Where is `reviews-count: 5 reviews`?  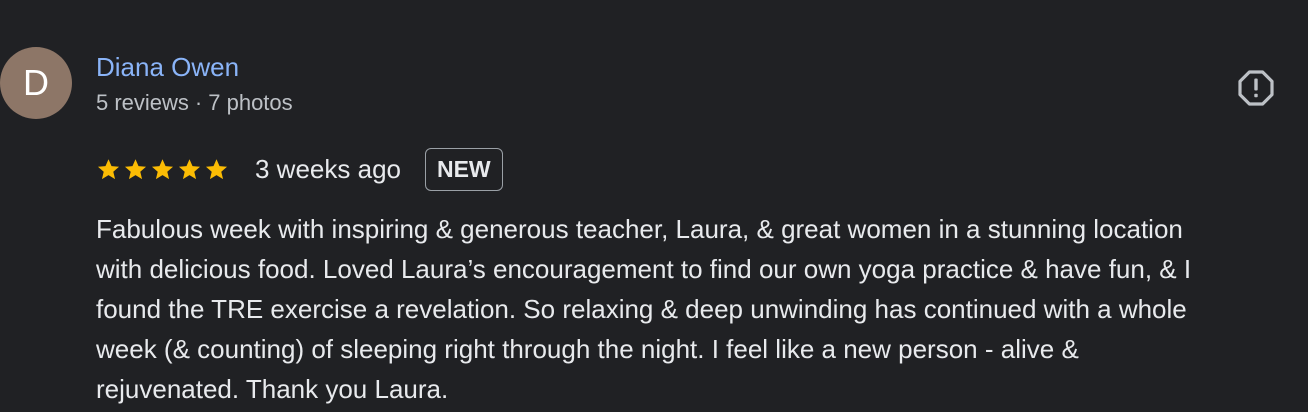
reviews-count: 5 reviews is located at coordinates (142, 102).